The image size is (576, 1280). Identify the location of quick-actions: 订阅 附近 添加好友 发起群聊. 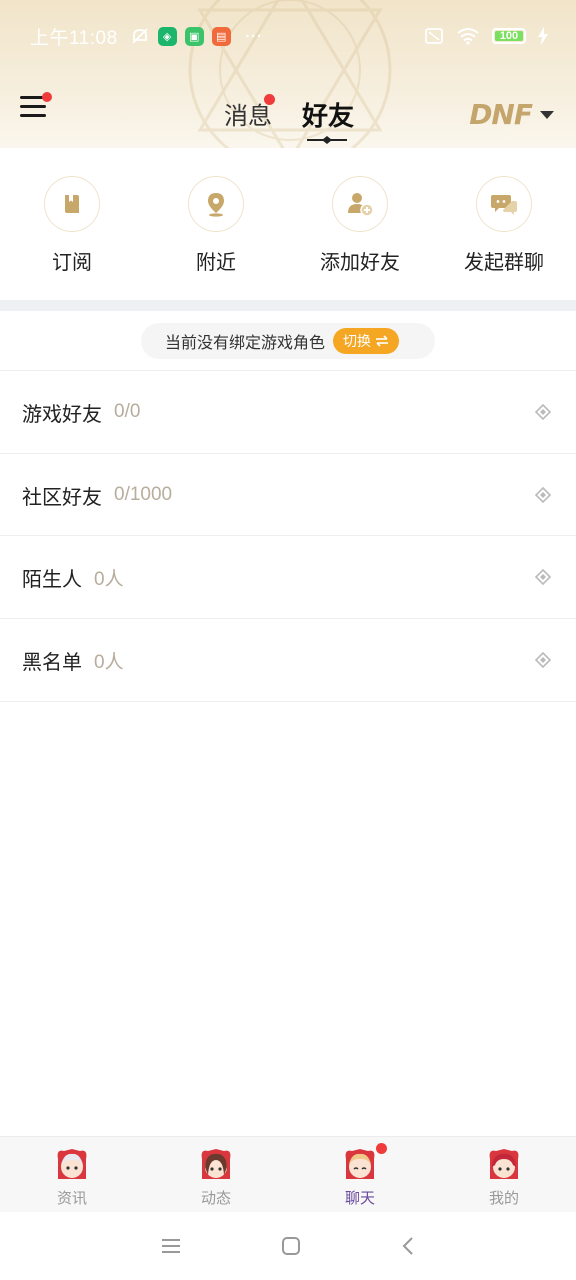
(288, 231).